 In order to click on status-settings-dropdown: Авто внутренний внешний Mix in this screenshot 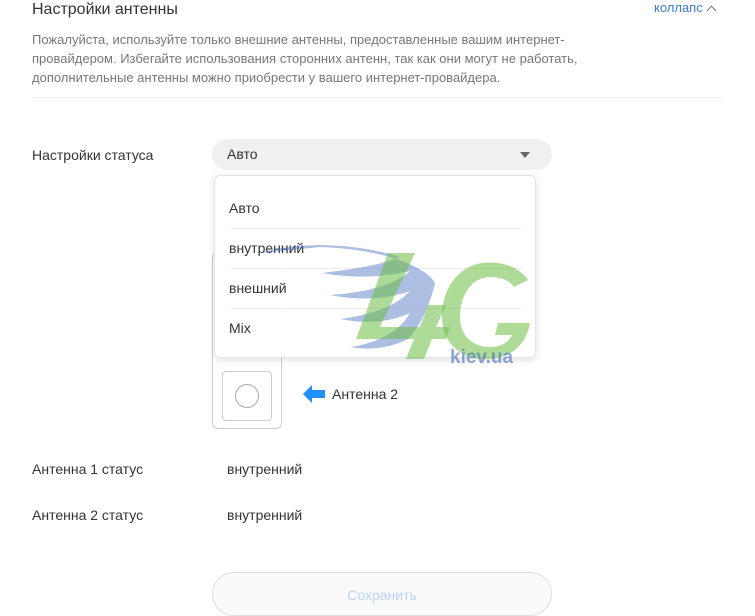, I will do `click(375, 266)`.